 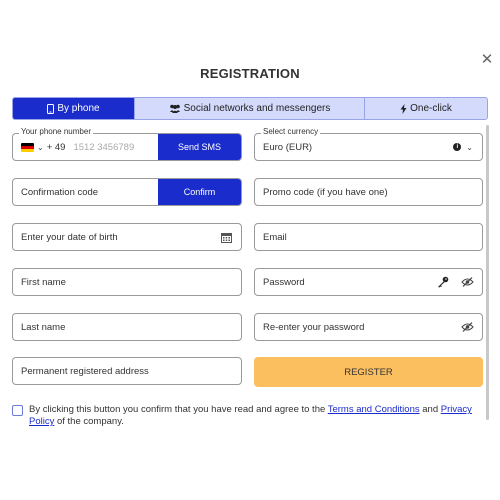 What do you see at coordinates (357, 327) in the screenshot?
I see `repeat-password-input: Re-enter your password` at bounding box center [357, 327].